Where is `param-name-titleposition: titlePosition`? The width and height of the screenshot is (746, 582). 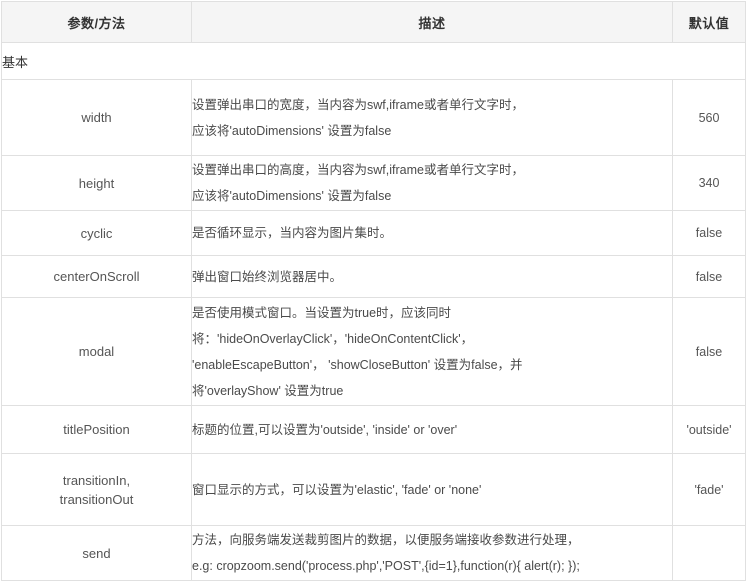
param-name-titleposition: titlePosition is located at coordinates (96, 429).